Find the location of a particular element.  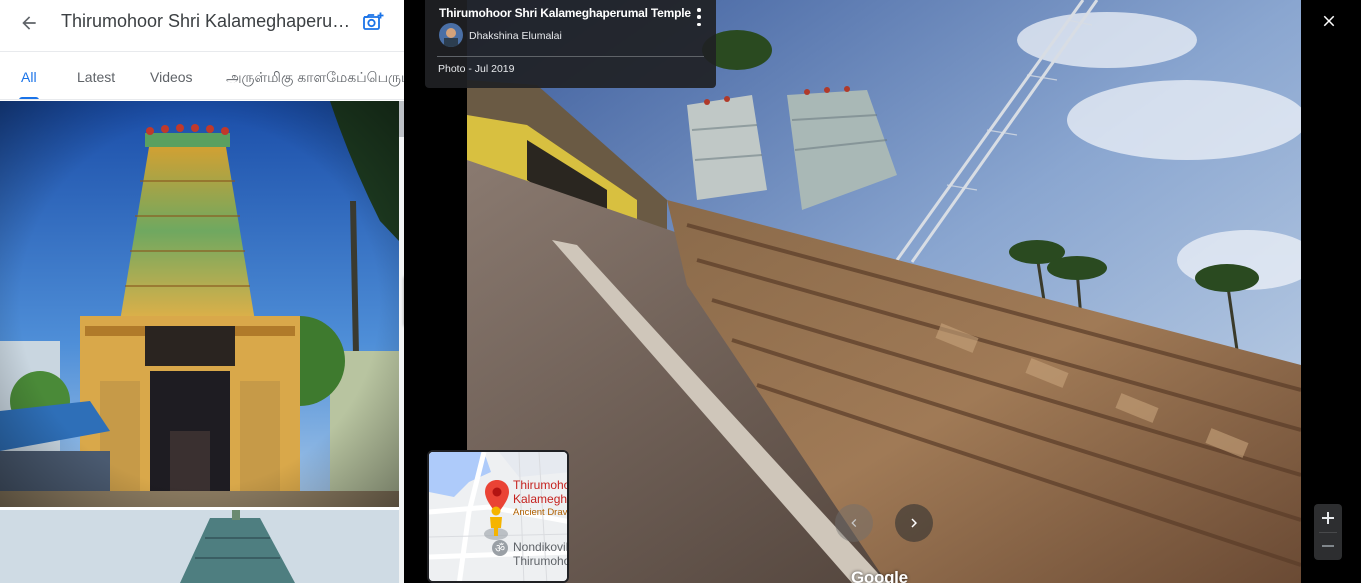

hindu-temple-icon: ॐ is located at coordinates (500, 548).